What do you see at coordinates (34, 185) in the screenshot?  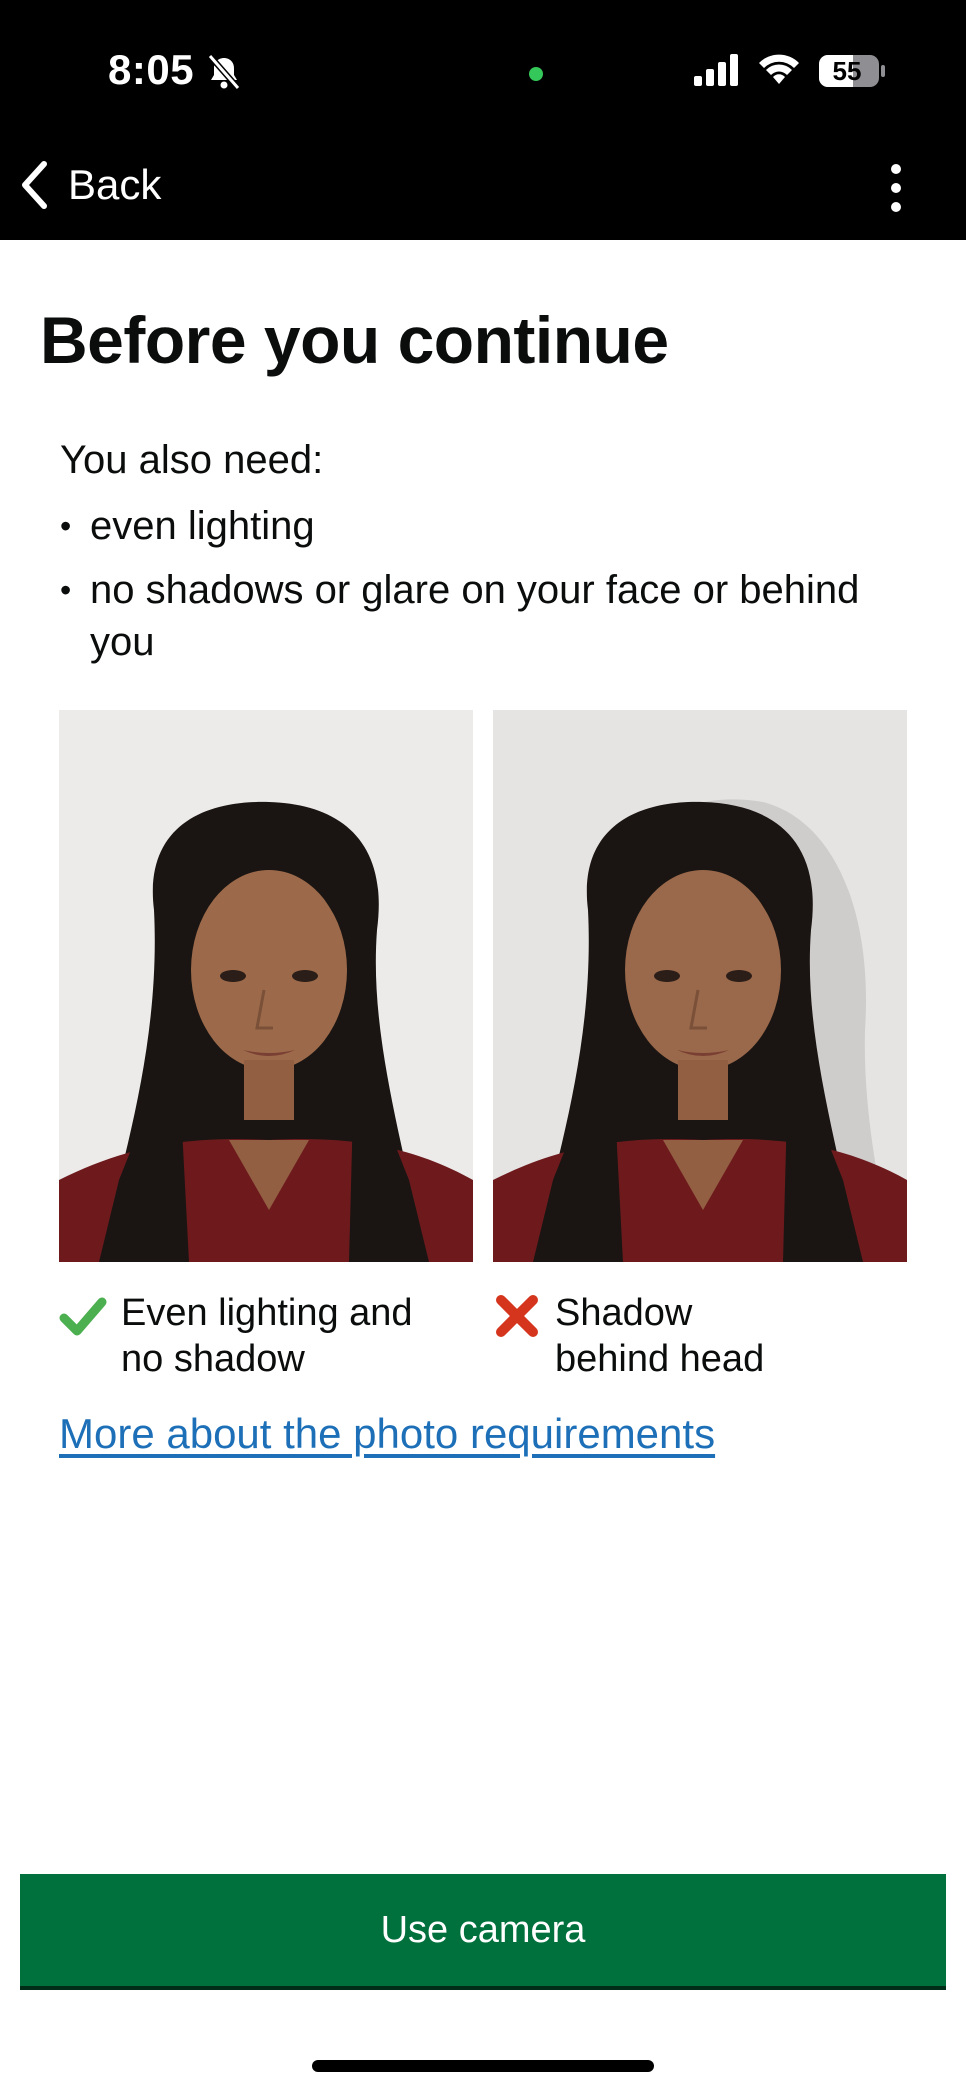 I see `chevron-left-icon` at bounding box center [34, 185].